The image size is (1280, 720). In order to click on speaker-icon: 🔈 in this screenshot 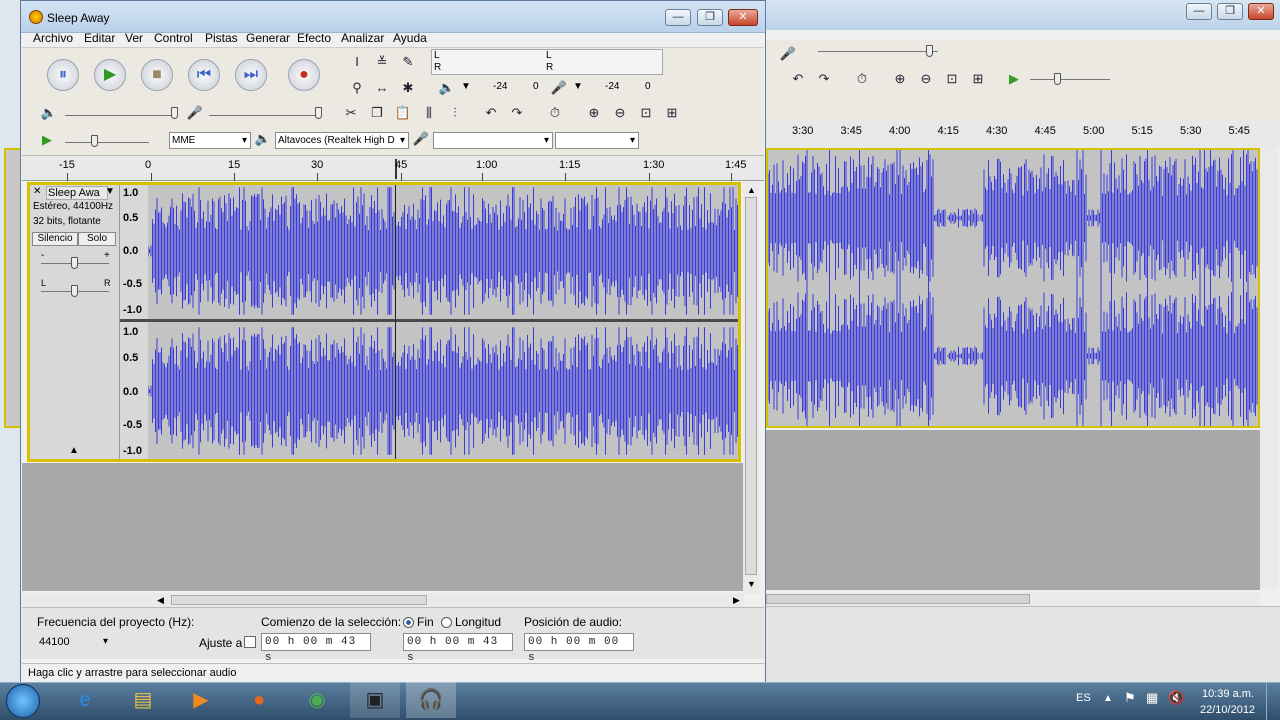, I will do `click(447, 88)`.